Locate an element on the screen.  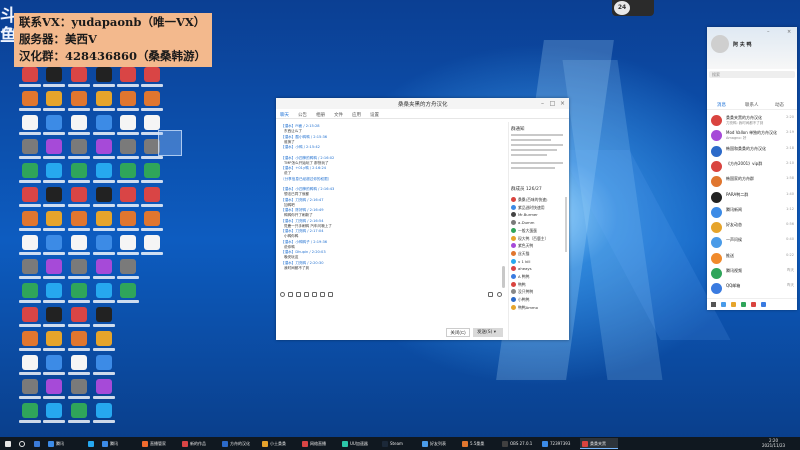
taskbar-clock: 2:20 2021/11/23 is located at coordinates (773, 443).